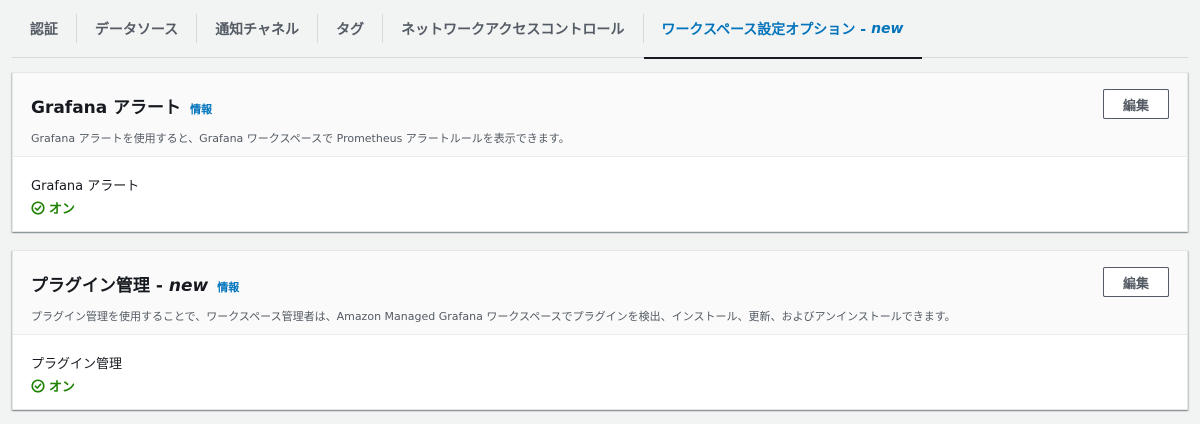 This screenshot has width=1200, height=424. Describe the element at coordinates (97, 286) in the screenshot. I see `panel-title-text: プラグイン管理 -` at that location.